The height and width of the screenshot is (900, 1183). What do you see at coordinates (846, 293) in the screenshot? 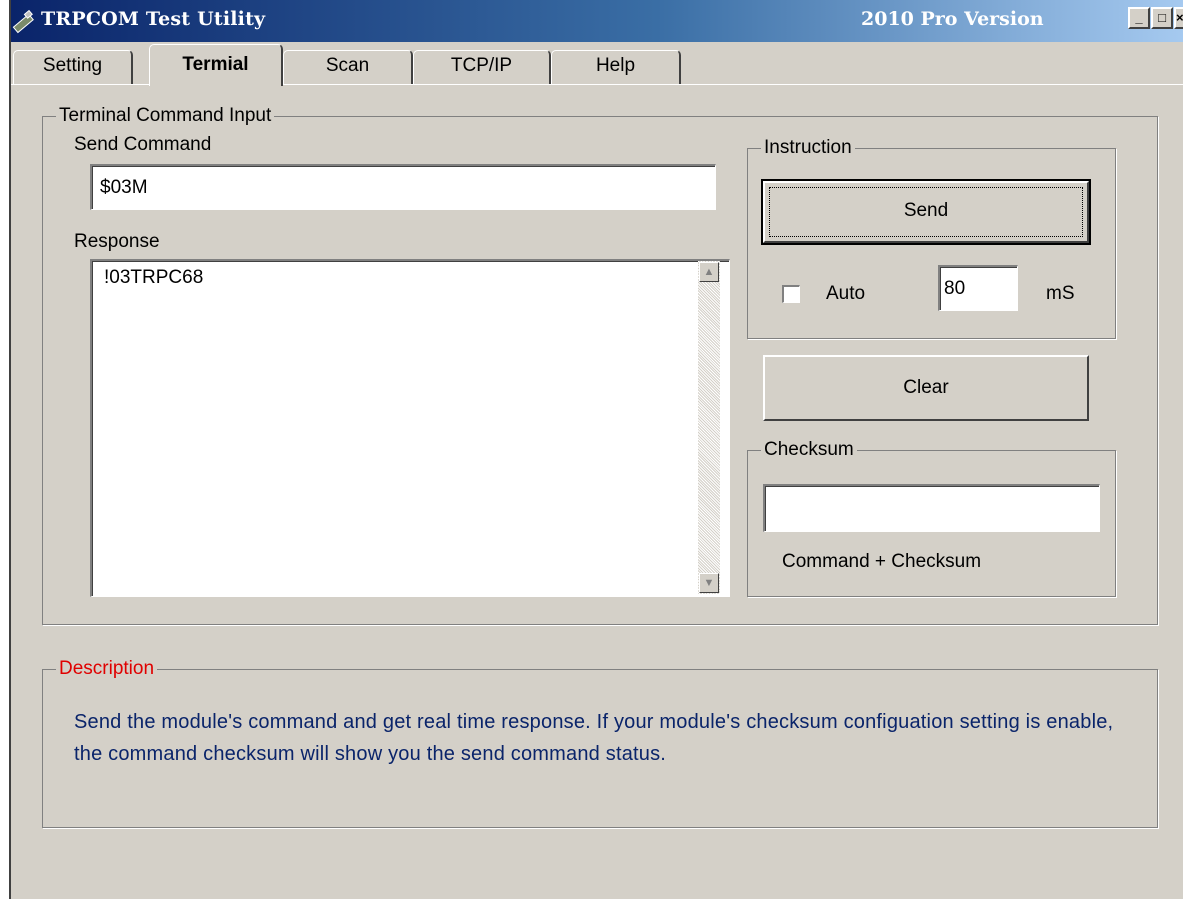
I see `auto-label: Auto` at bounding box center [846, 293].